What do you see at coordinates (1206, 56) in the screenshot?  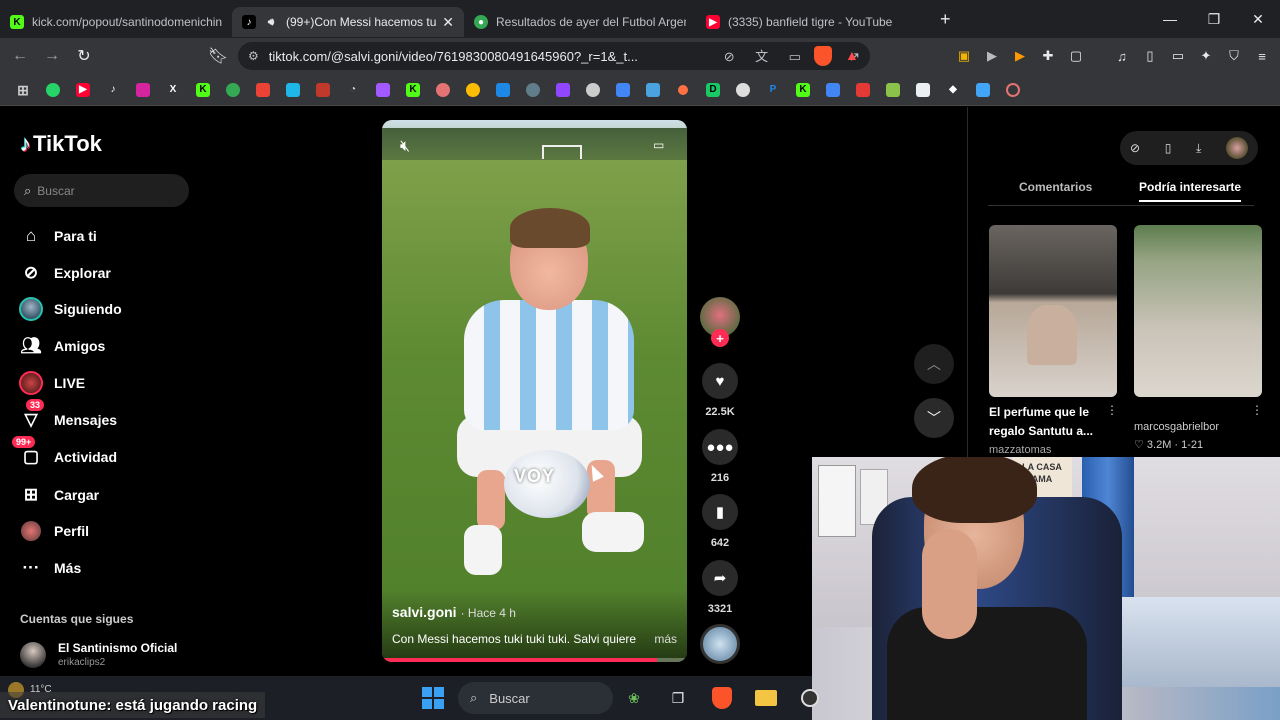 I see `leo-icon: ✦` at bounding box center [1206, 56].